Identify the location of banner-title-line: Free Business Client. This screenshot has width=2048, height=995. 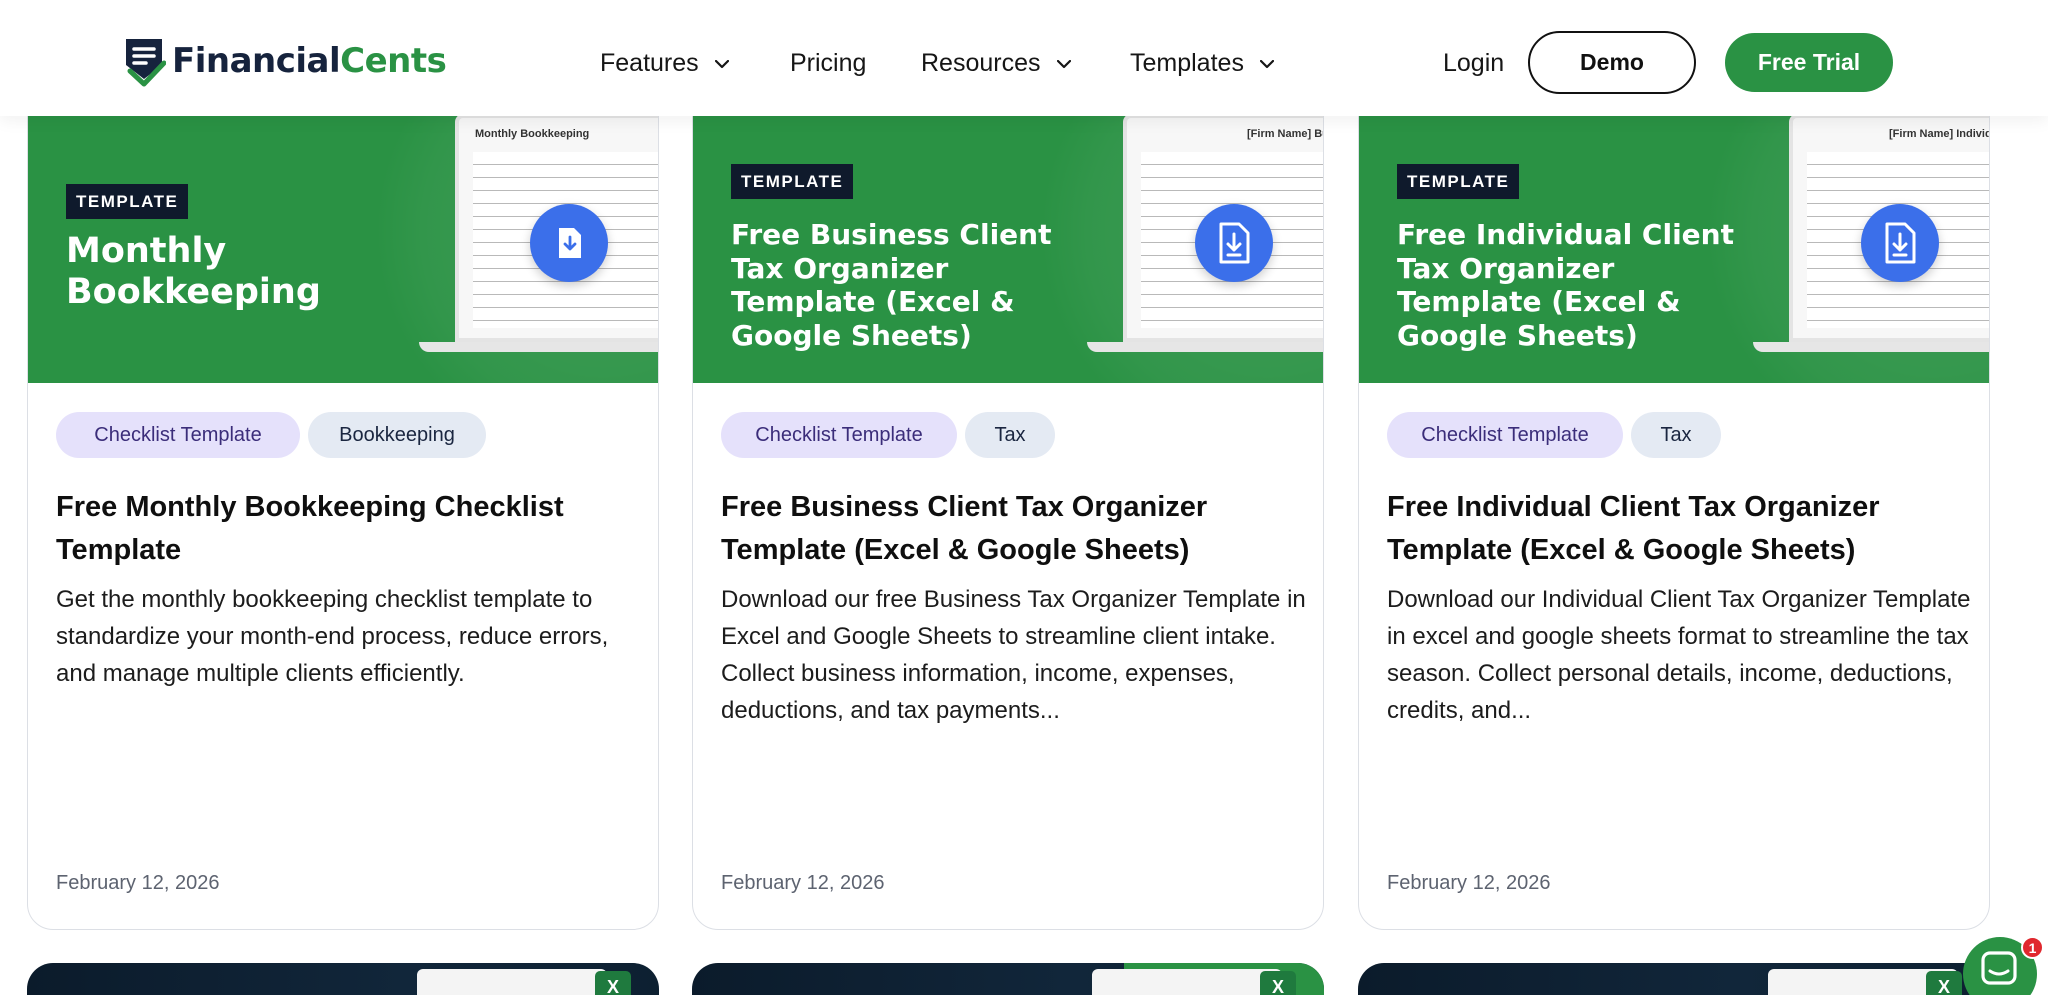
(891, 234).